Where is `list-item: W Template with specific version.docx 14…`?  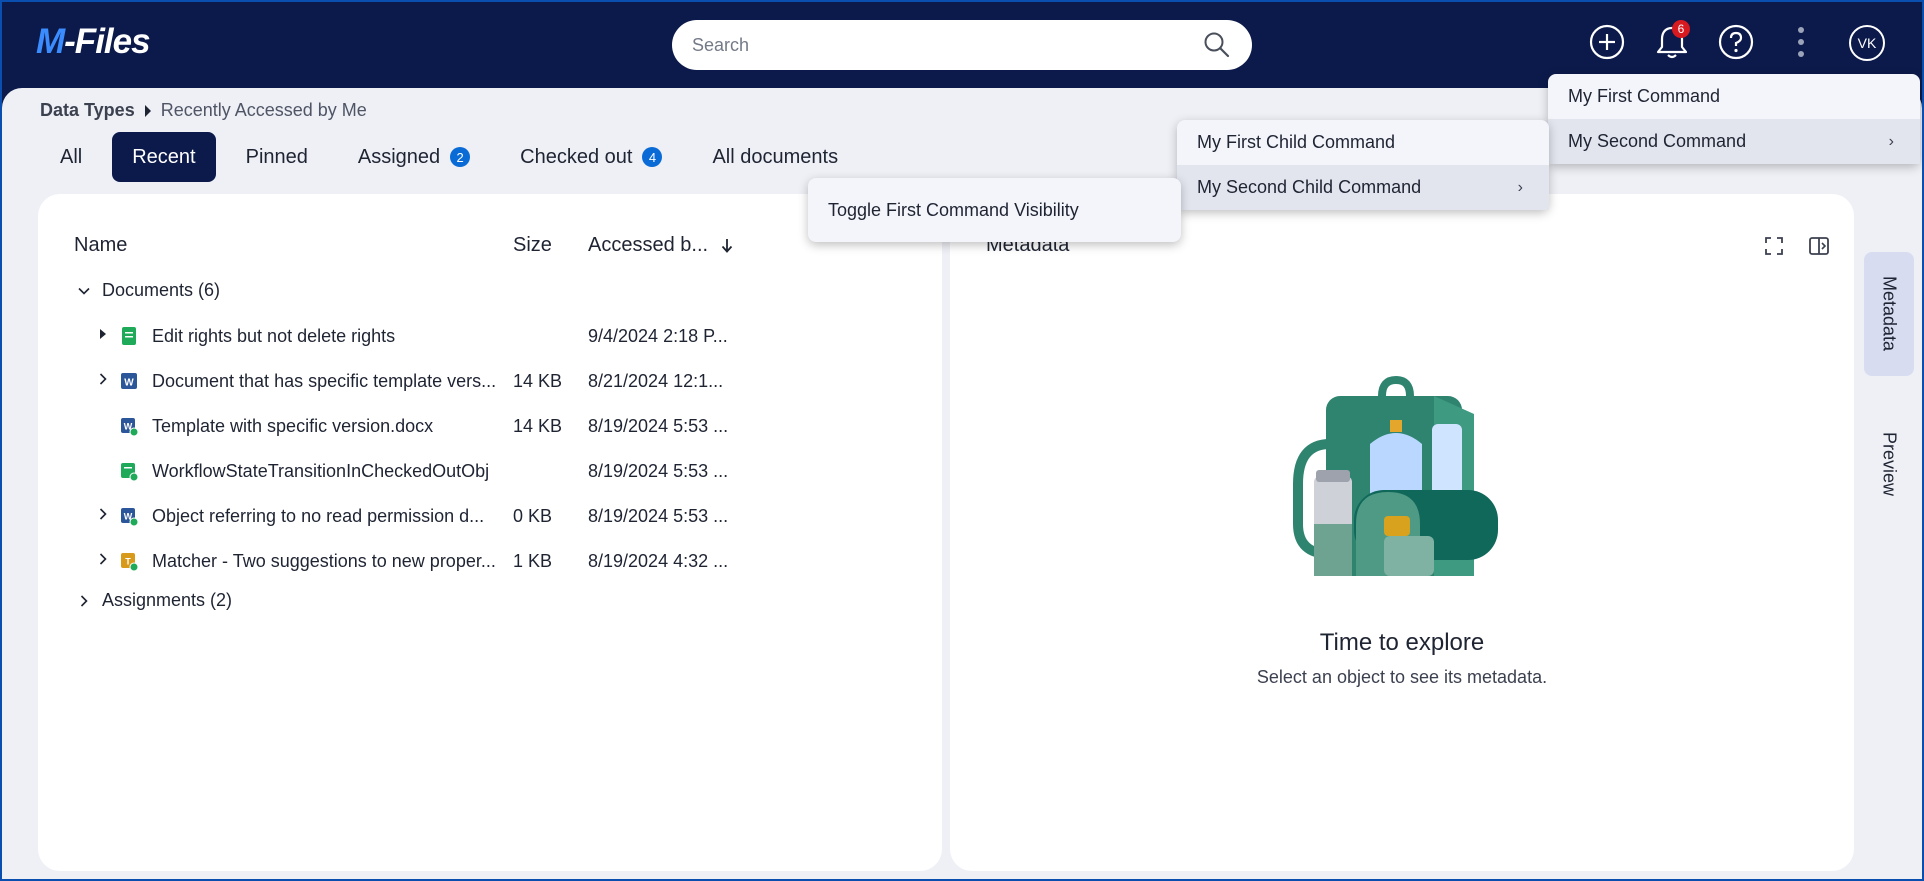 list-item: W Template with specific version.docx 14… is located at coordinates (490, 426).